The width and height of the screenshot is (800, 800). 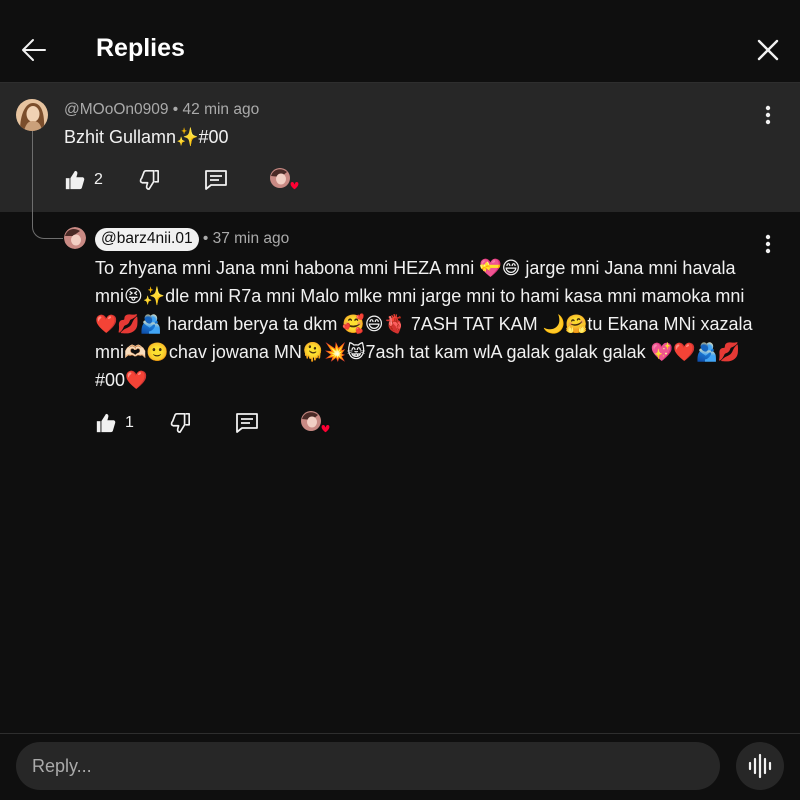 I want to click on comment-author: @MOoOn0909, so click(x=116, y=109).